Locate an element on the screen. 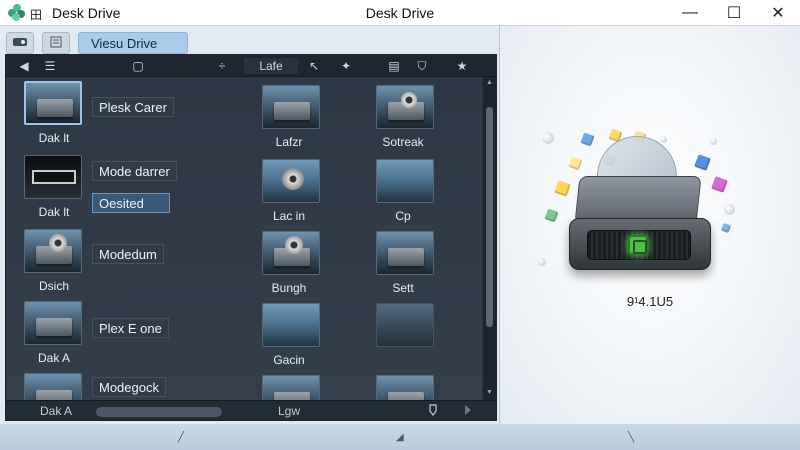 This screenshot has width=800, height=450. list-icon is located at coordinates (56, 43).